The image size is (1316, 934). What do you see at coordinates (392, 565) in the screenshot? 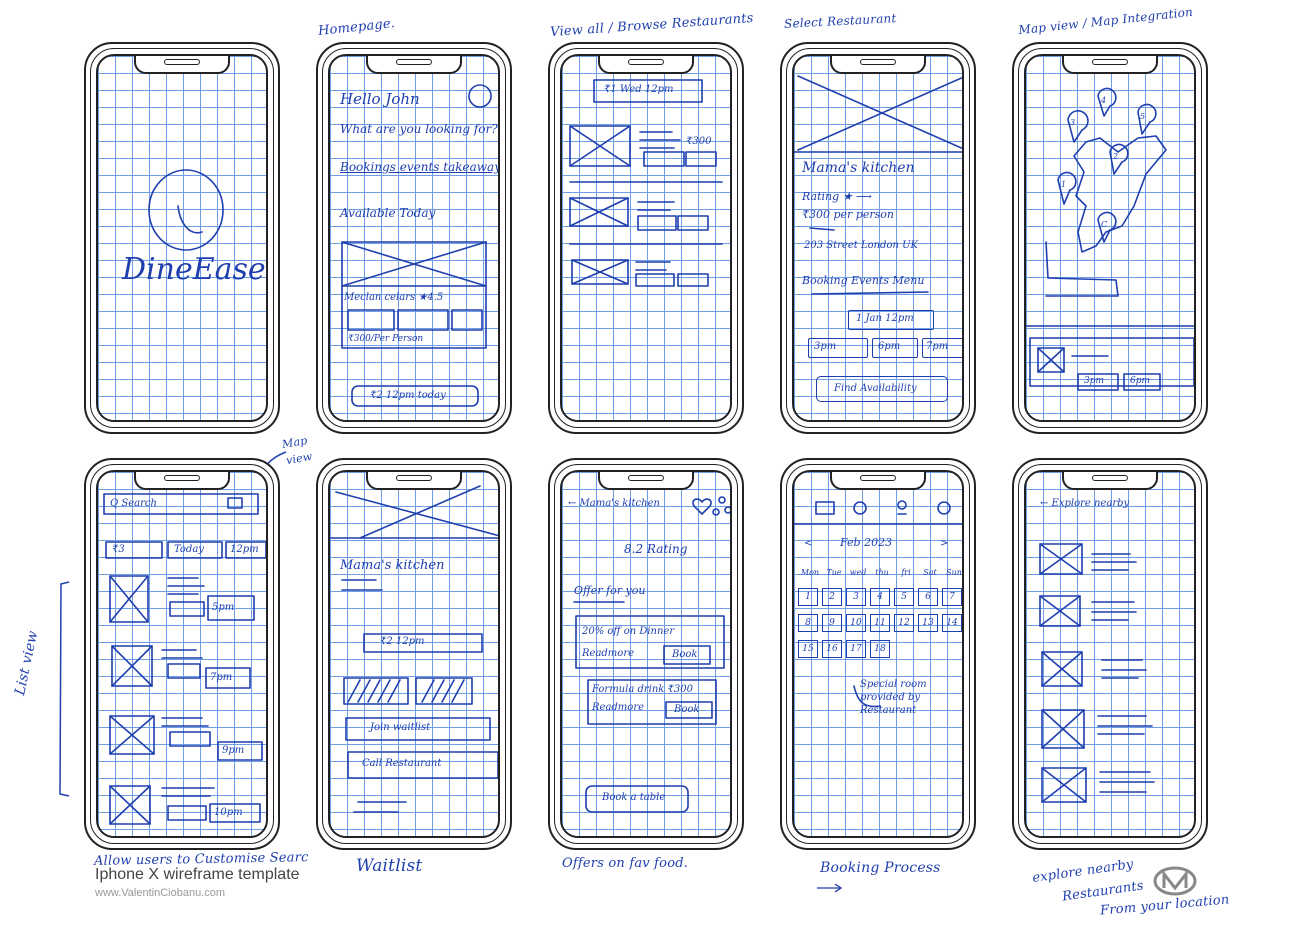
I see `waitlist-name: Mama's kitchen` at bounding box center [392, 565].